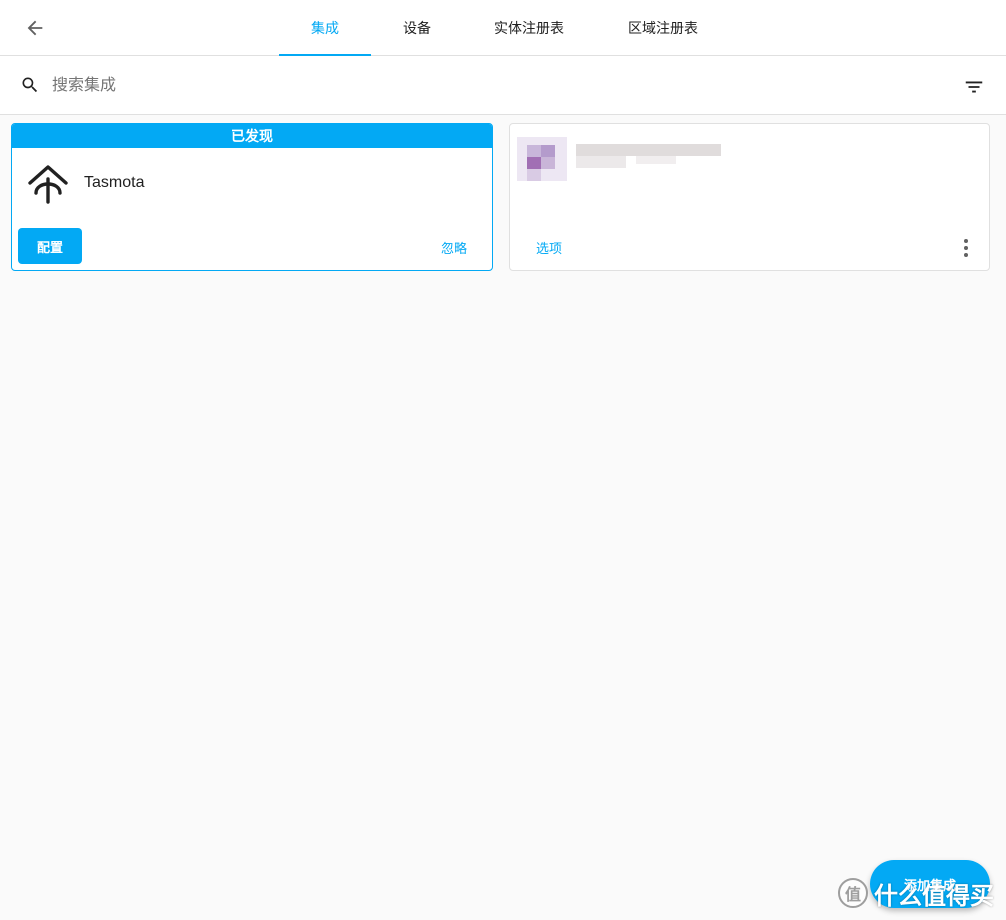 The width and height of the screenshot is (1006, 920). What do you see at coordinates (966, 248) in the screenshot?
I see `more-vertical-icon` at bounding box center [966, 248].